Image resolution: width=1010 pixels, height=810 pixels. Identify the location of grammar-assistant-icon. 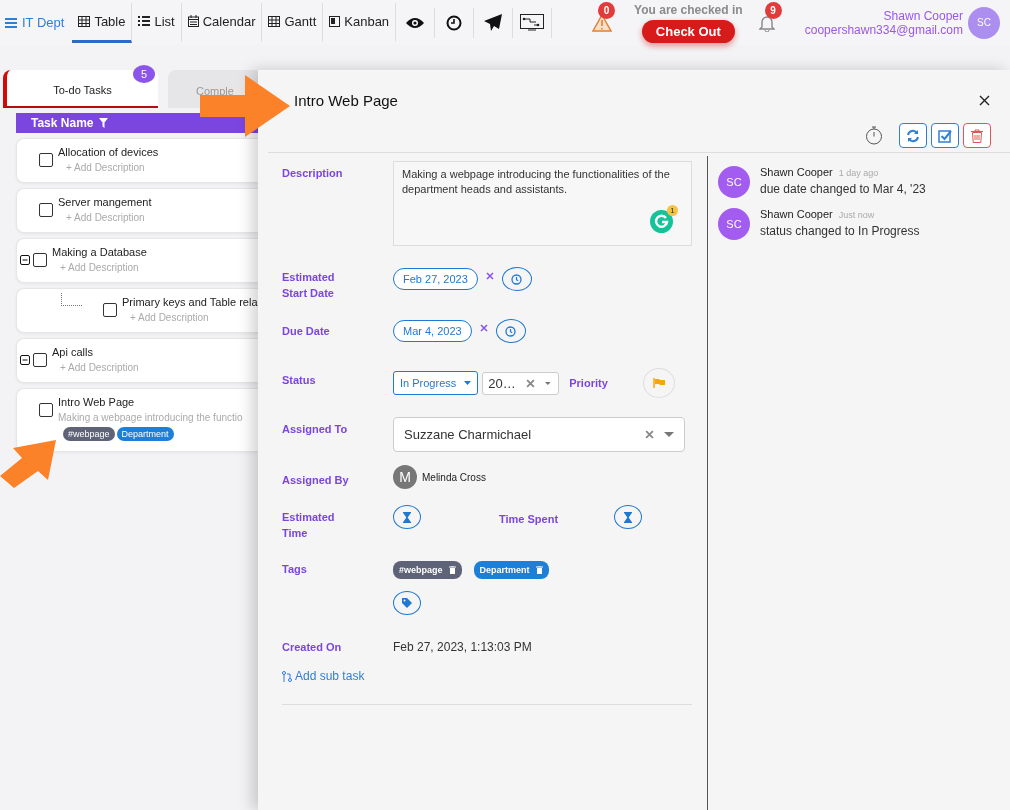
(661, 221).